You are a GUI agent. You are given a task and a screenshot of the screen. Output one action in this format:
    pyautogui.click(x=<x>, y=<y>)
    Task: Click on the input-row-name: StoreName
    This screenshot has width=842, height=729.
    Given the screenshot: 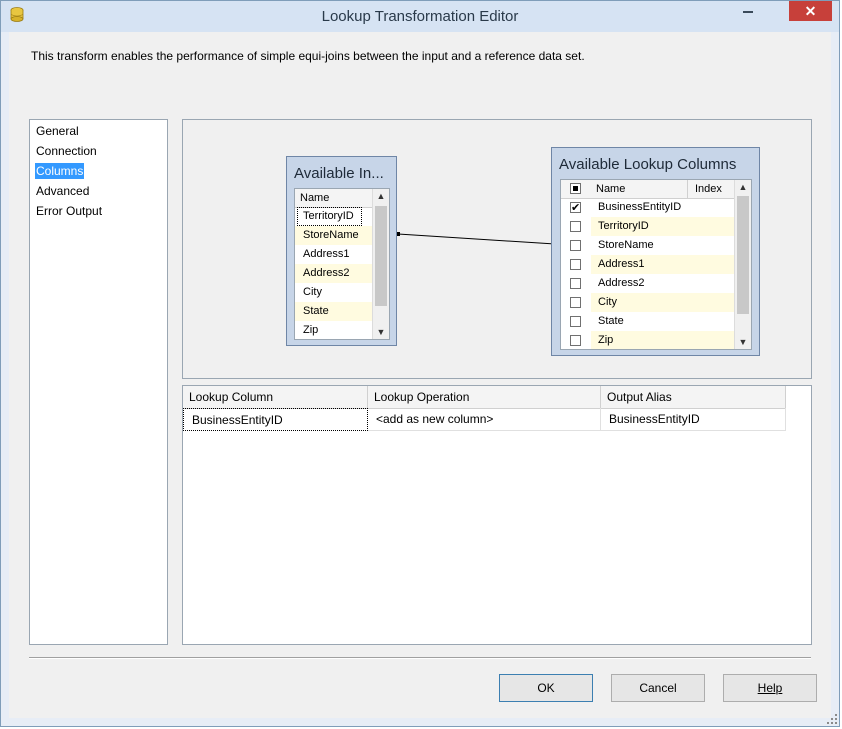 What is the action you would take?
    pyautogui.click(x=331, y=235)
    